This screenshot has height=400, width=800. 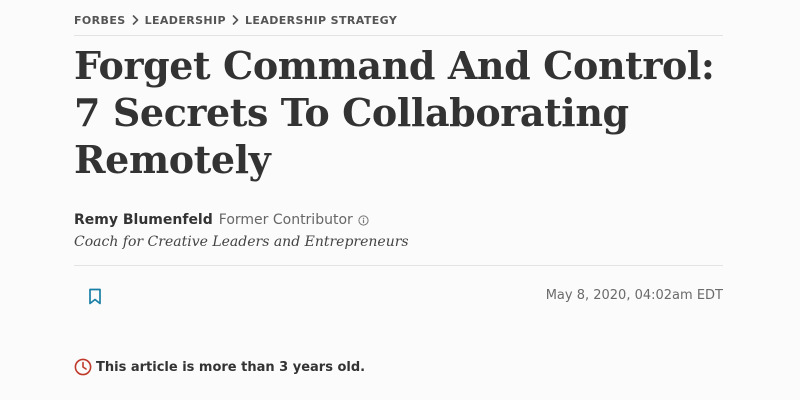 I want to click on breadcrumb-item-leadership: LEADERSHIP, so click(x=185, y=20).